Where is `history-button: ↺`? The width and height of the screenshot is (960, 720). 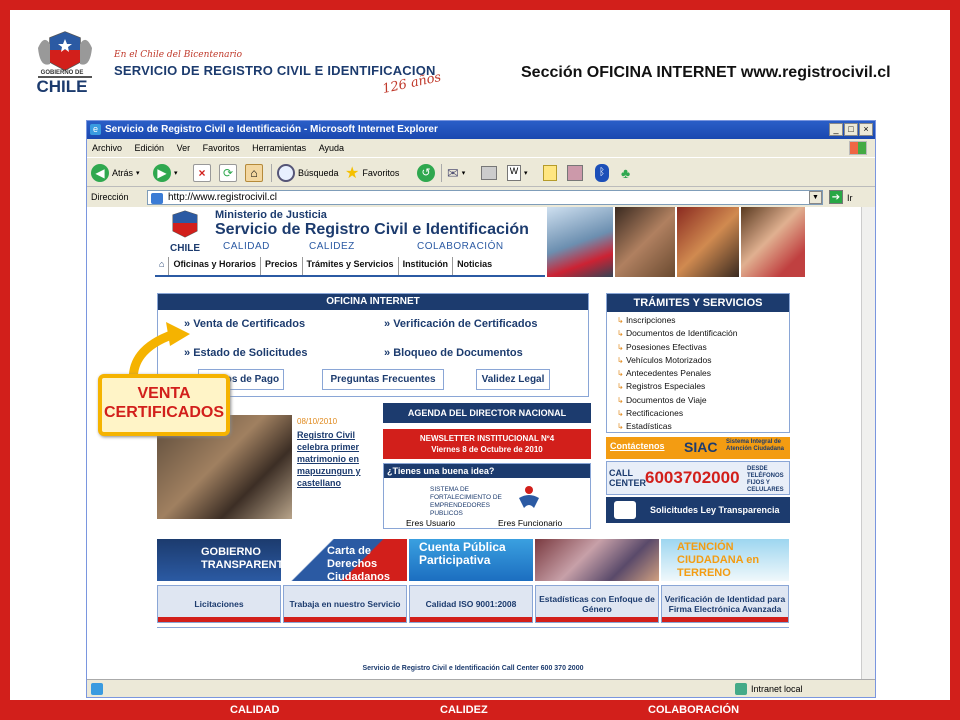 history-button: ↺ is located at coordinates (426, 173).